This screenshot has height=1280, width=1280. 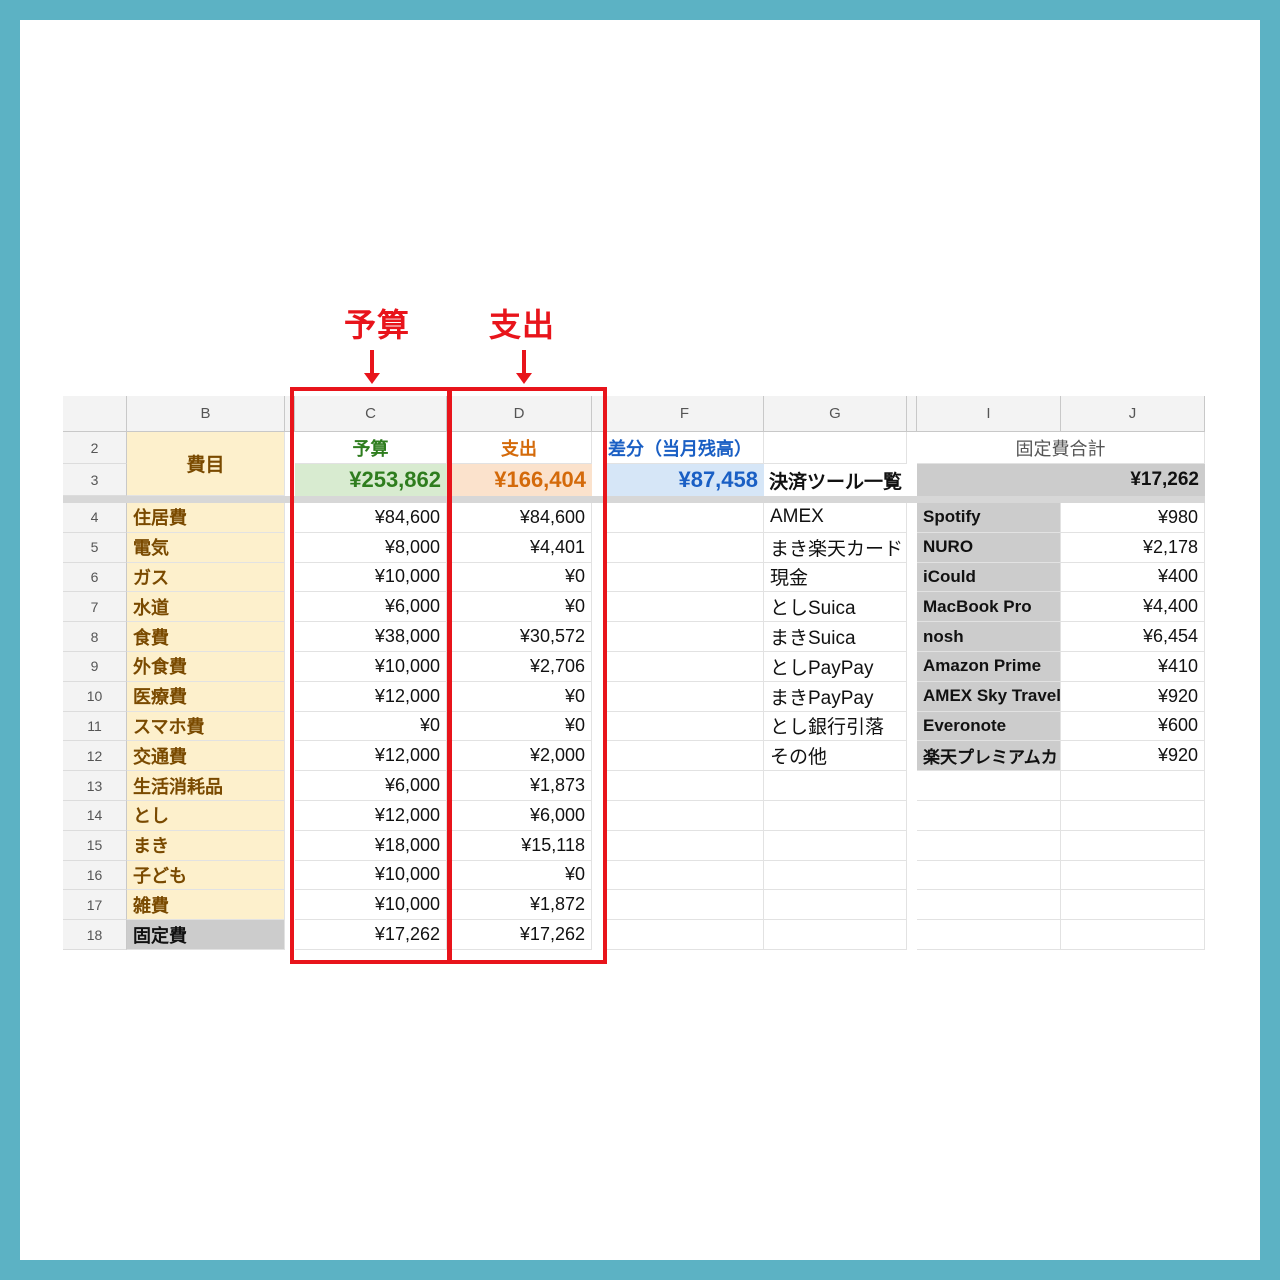 I want to click on payment-tool-cell: としPayPay, so click(x=835, y=667).